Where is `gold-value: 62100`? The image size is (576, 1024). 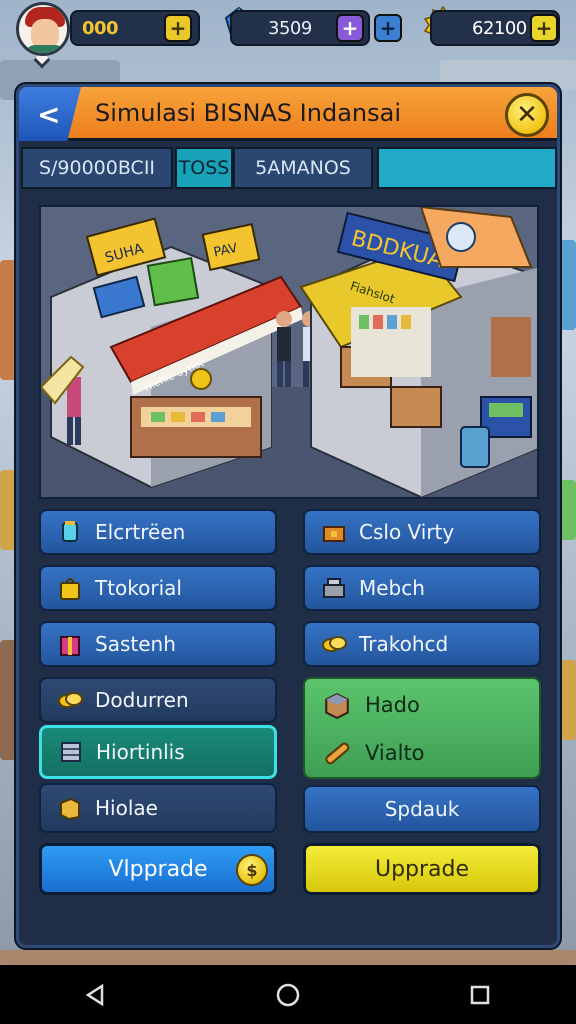 gold-value: 62100 is located at coordinates (499, 28).